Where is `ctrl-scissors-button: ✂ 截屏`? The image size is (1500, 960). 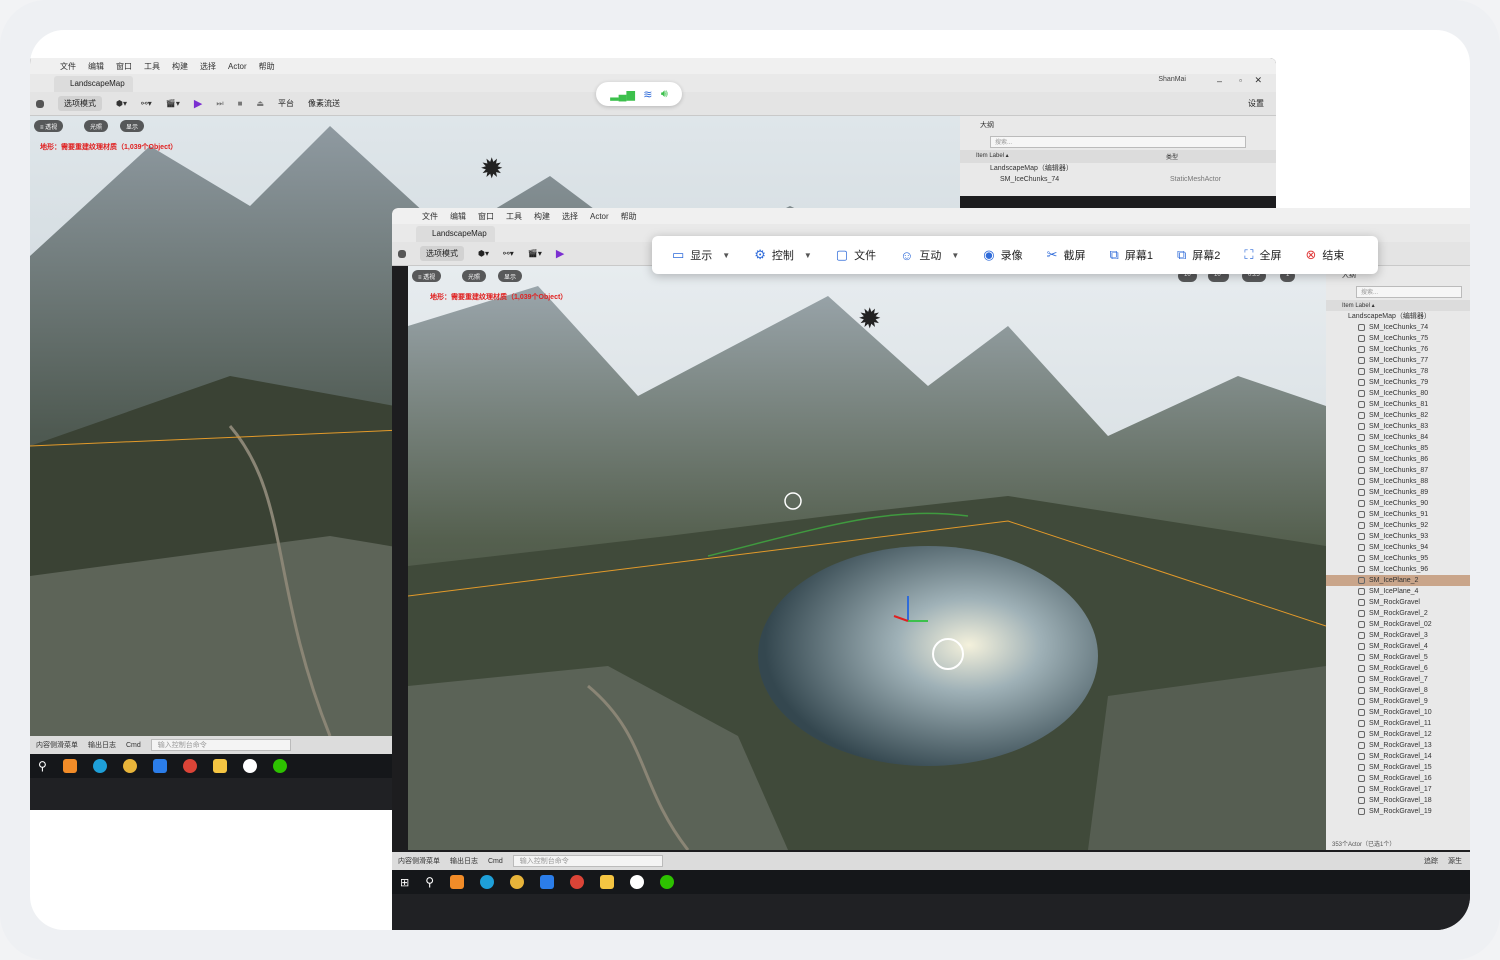 ctrl-scissors-button: ✂ 截屏 is located at coordinates (1066, 255).